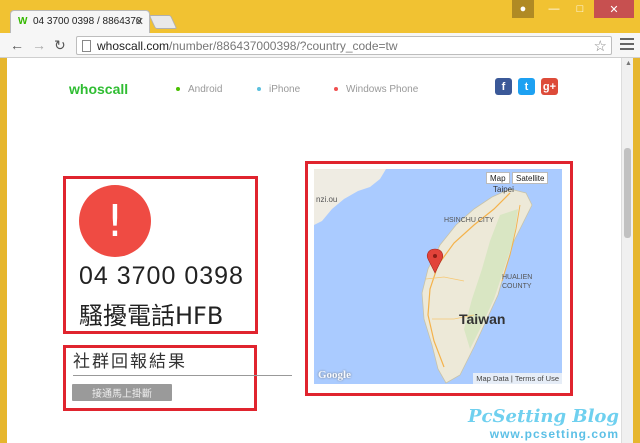  I want to click on whoscall-favicon-icon: W, so click(23, 21).